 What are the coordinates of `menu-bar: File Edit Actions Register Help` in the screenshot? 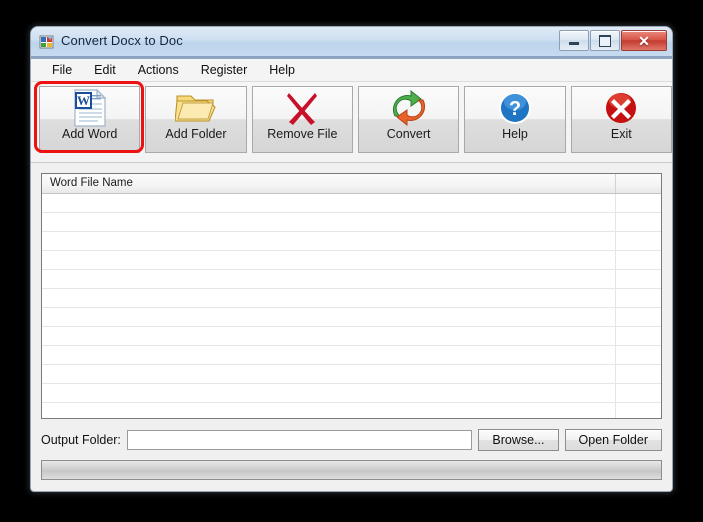 It's located at (351, 70).